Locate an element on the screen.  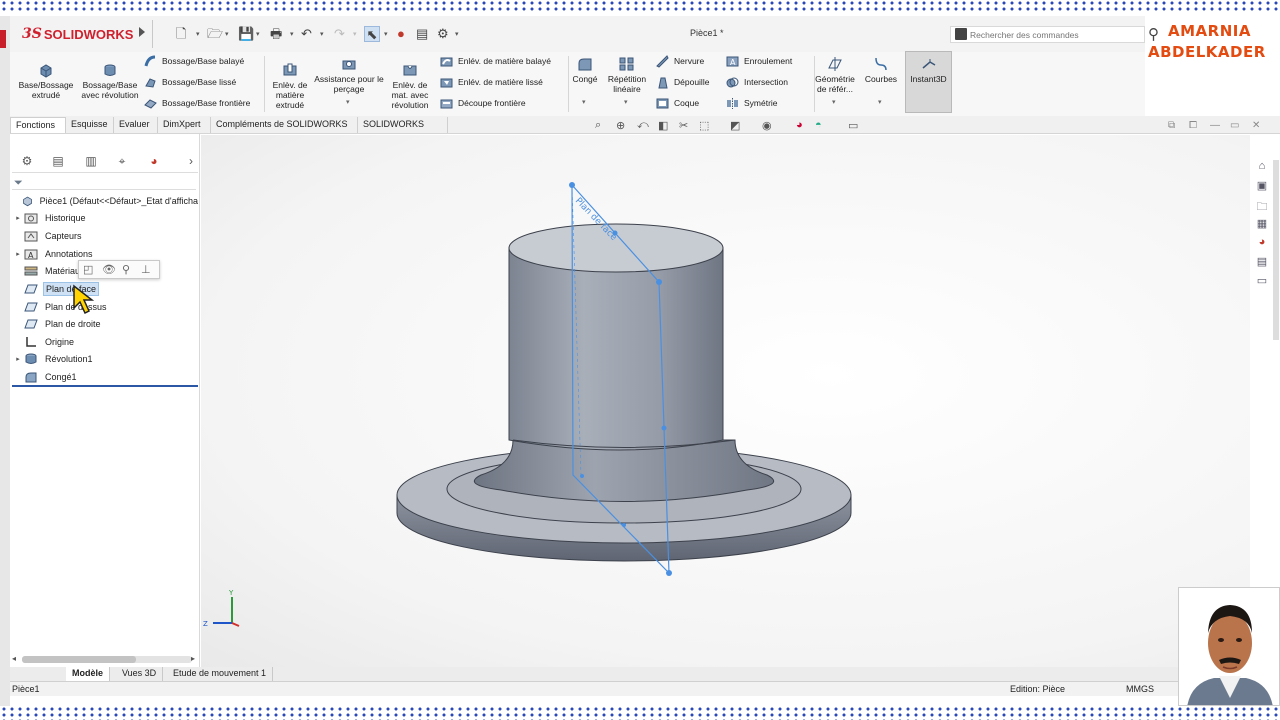
instant3d-button: Instant3D is located at coordinates (928, 82).